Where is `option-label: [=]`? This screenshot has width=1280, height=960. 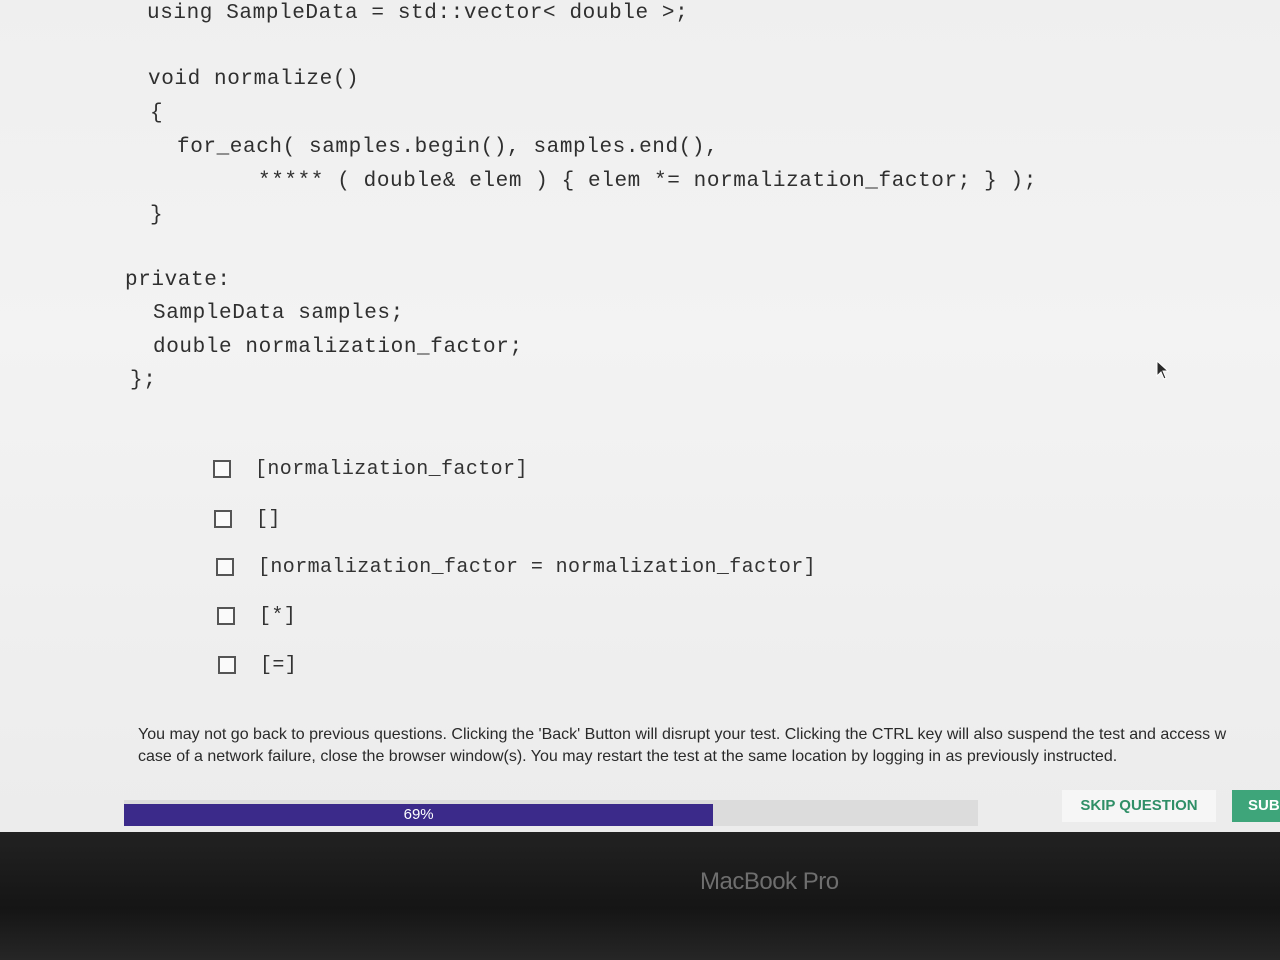 option-label: [=] is located at coordinates (279, 665).